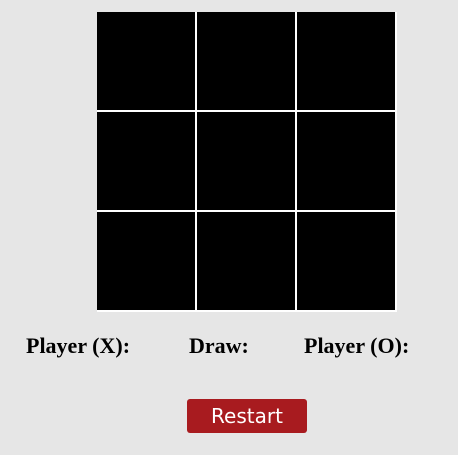 The width and height of the screenshot is (458, 455). What do you see at coordinates (247, 416) in the screenshot?
I see `restart-button: Restart` at bounding box center [247, 416].